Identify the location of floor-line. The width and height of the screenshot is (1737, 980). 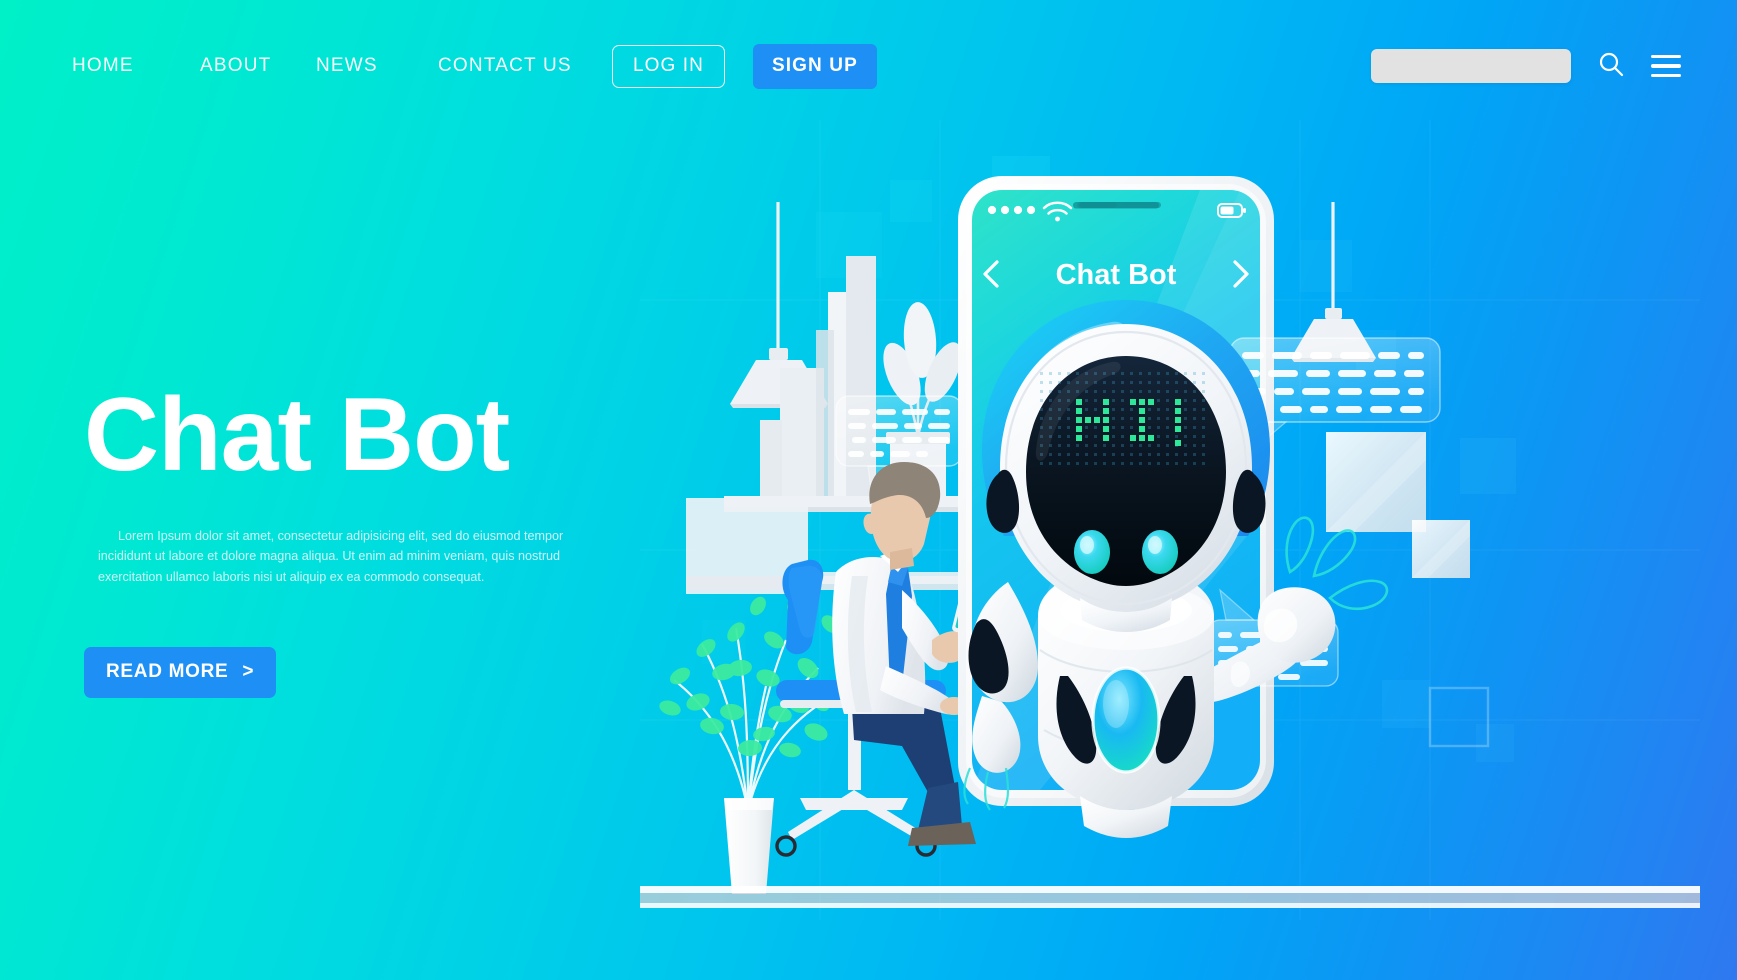
(1170, 897).